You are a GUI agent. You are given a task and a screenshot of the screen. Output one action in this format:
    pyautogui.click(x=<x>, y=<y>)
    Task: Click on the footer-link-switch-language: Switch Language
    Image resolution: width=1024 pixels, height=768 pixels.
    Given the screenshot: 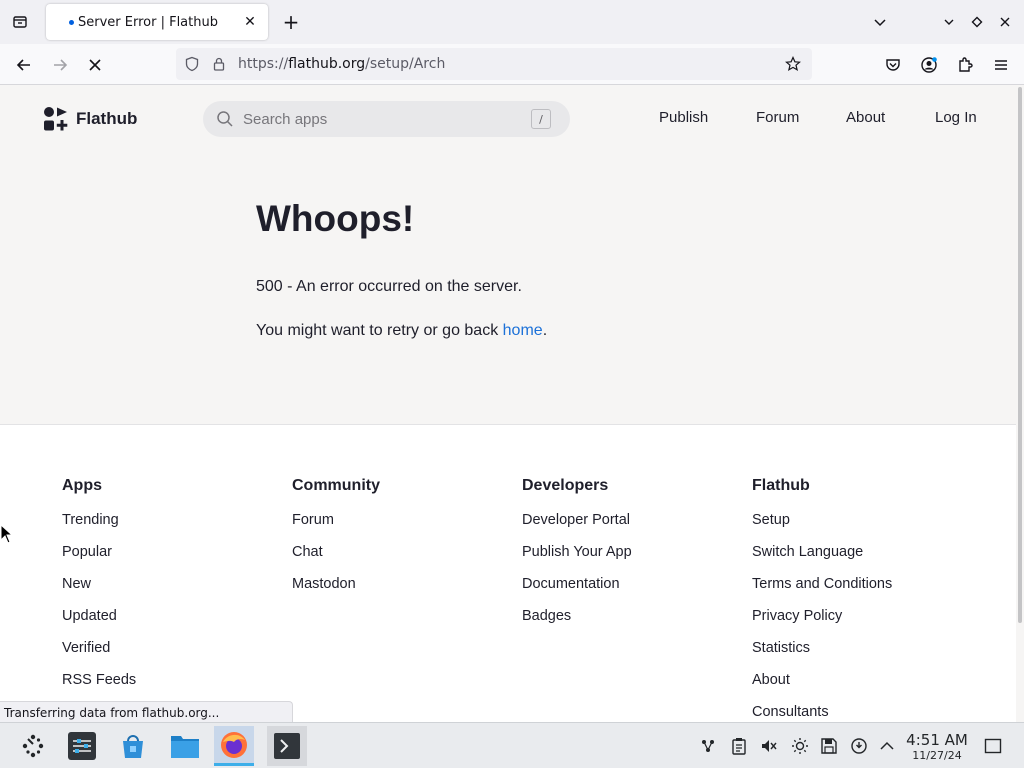 What is the action you would take?
    pyautogui.click(x=822, y=559)
    